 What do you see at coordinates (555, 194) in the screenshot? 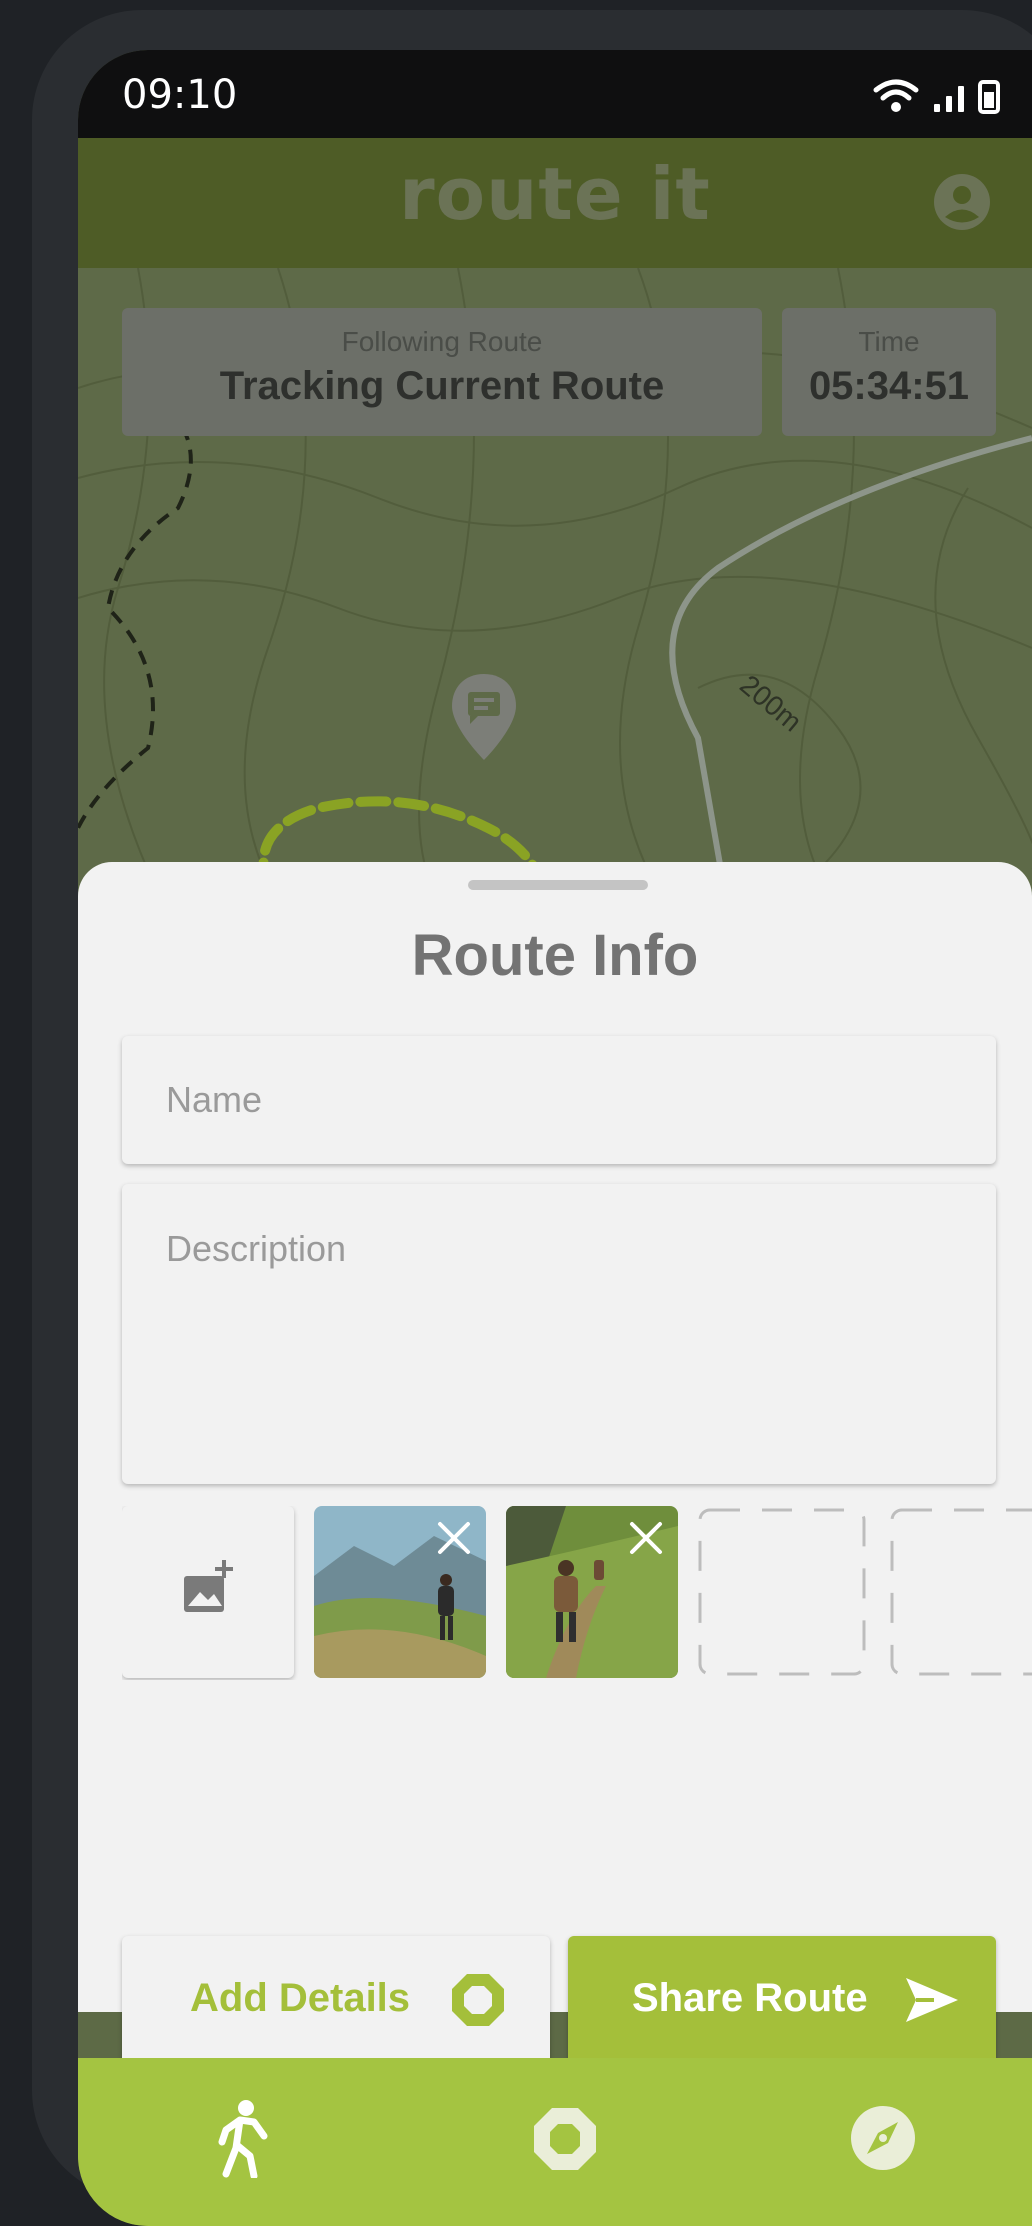
I see `app-logo: route it` at bounding box center [555, 194].